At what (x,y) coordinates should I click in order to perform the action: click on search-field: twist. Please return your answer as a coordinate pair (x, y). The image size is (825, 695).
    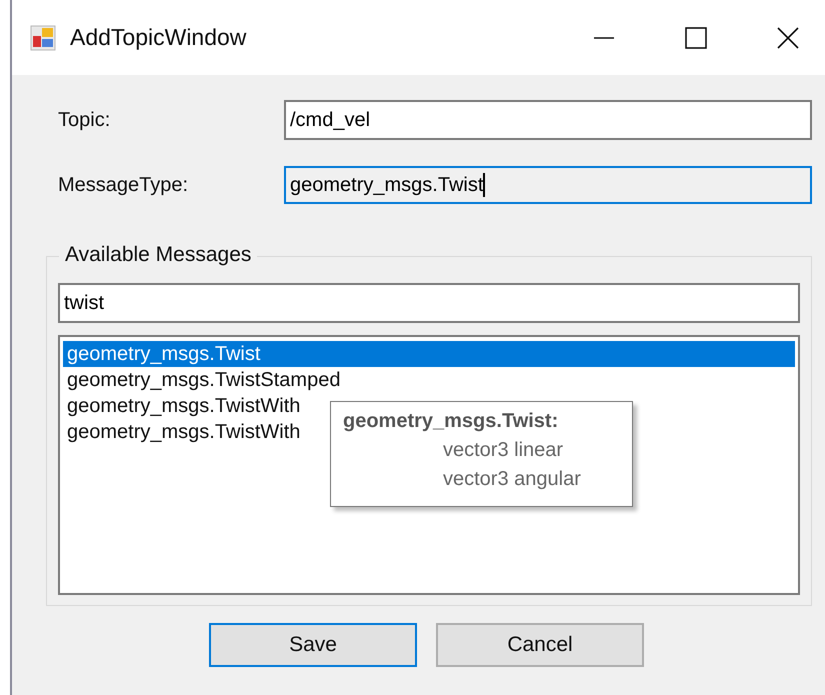
    Looking at the image, I should click on (429, 303).